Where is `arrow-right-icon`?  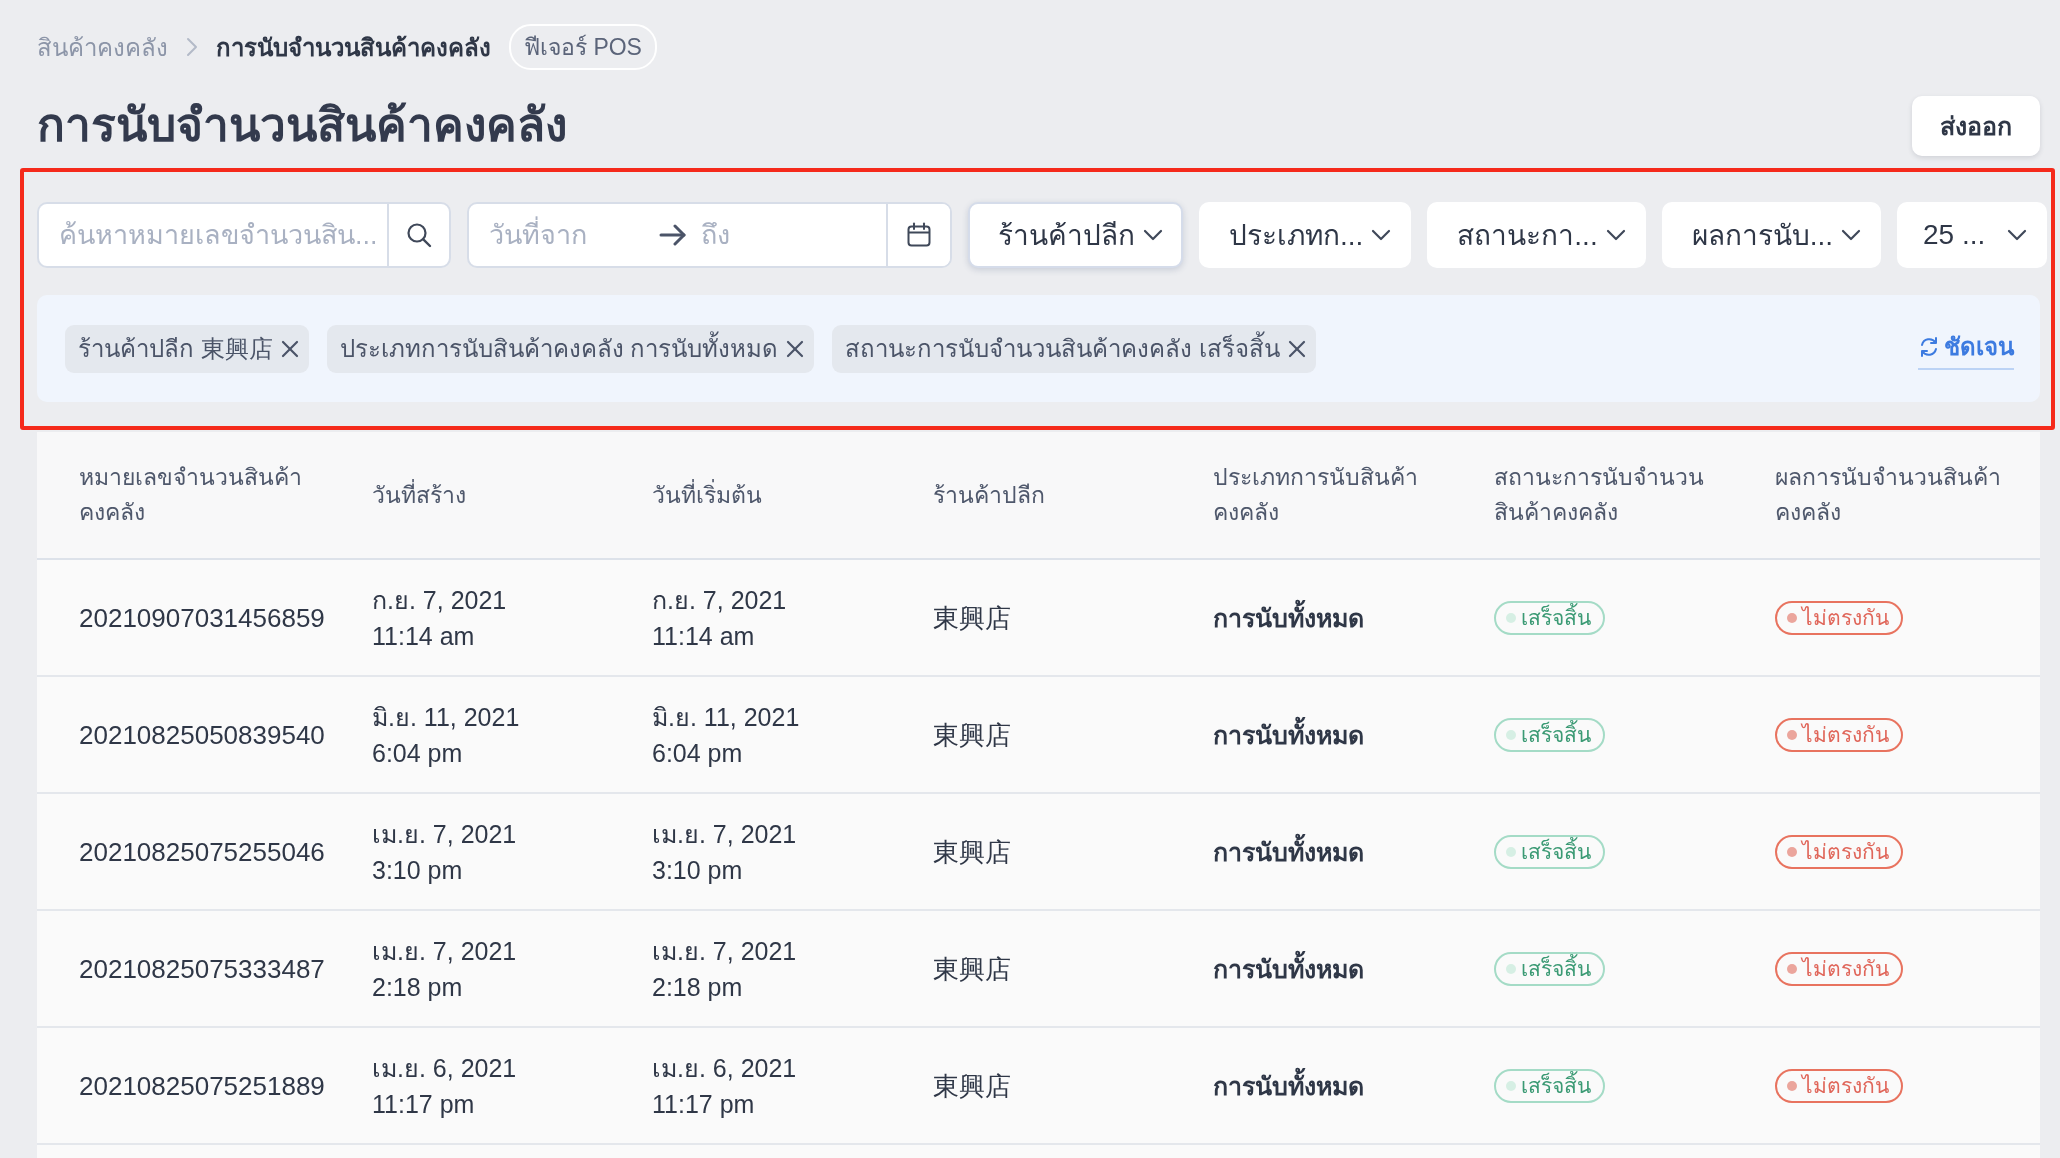
arrow-right-icon is located at coordinates (673, 235).